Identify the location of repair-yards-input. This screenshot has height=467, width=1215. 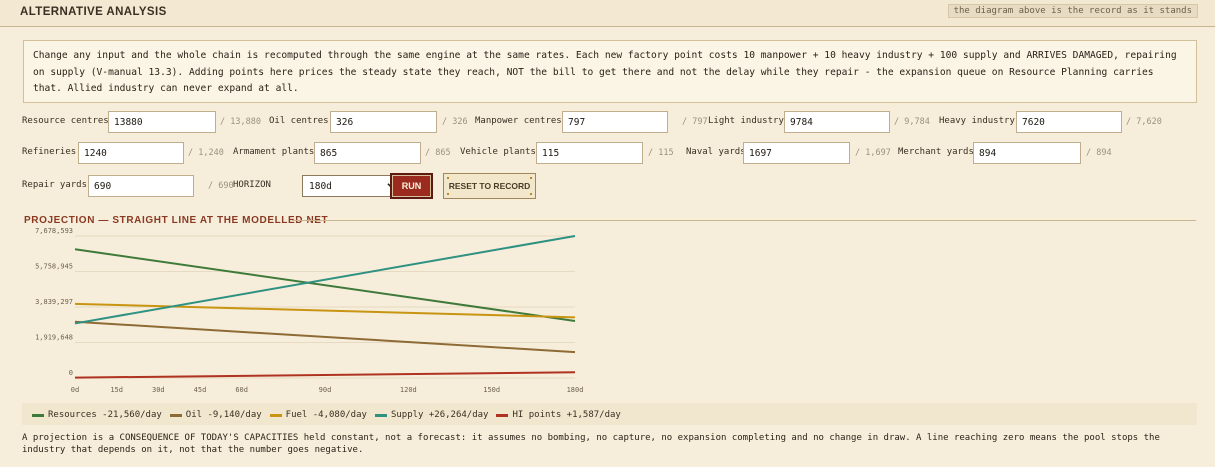
(141, 186).